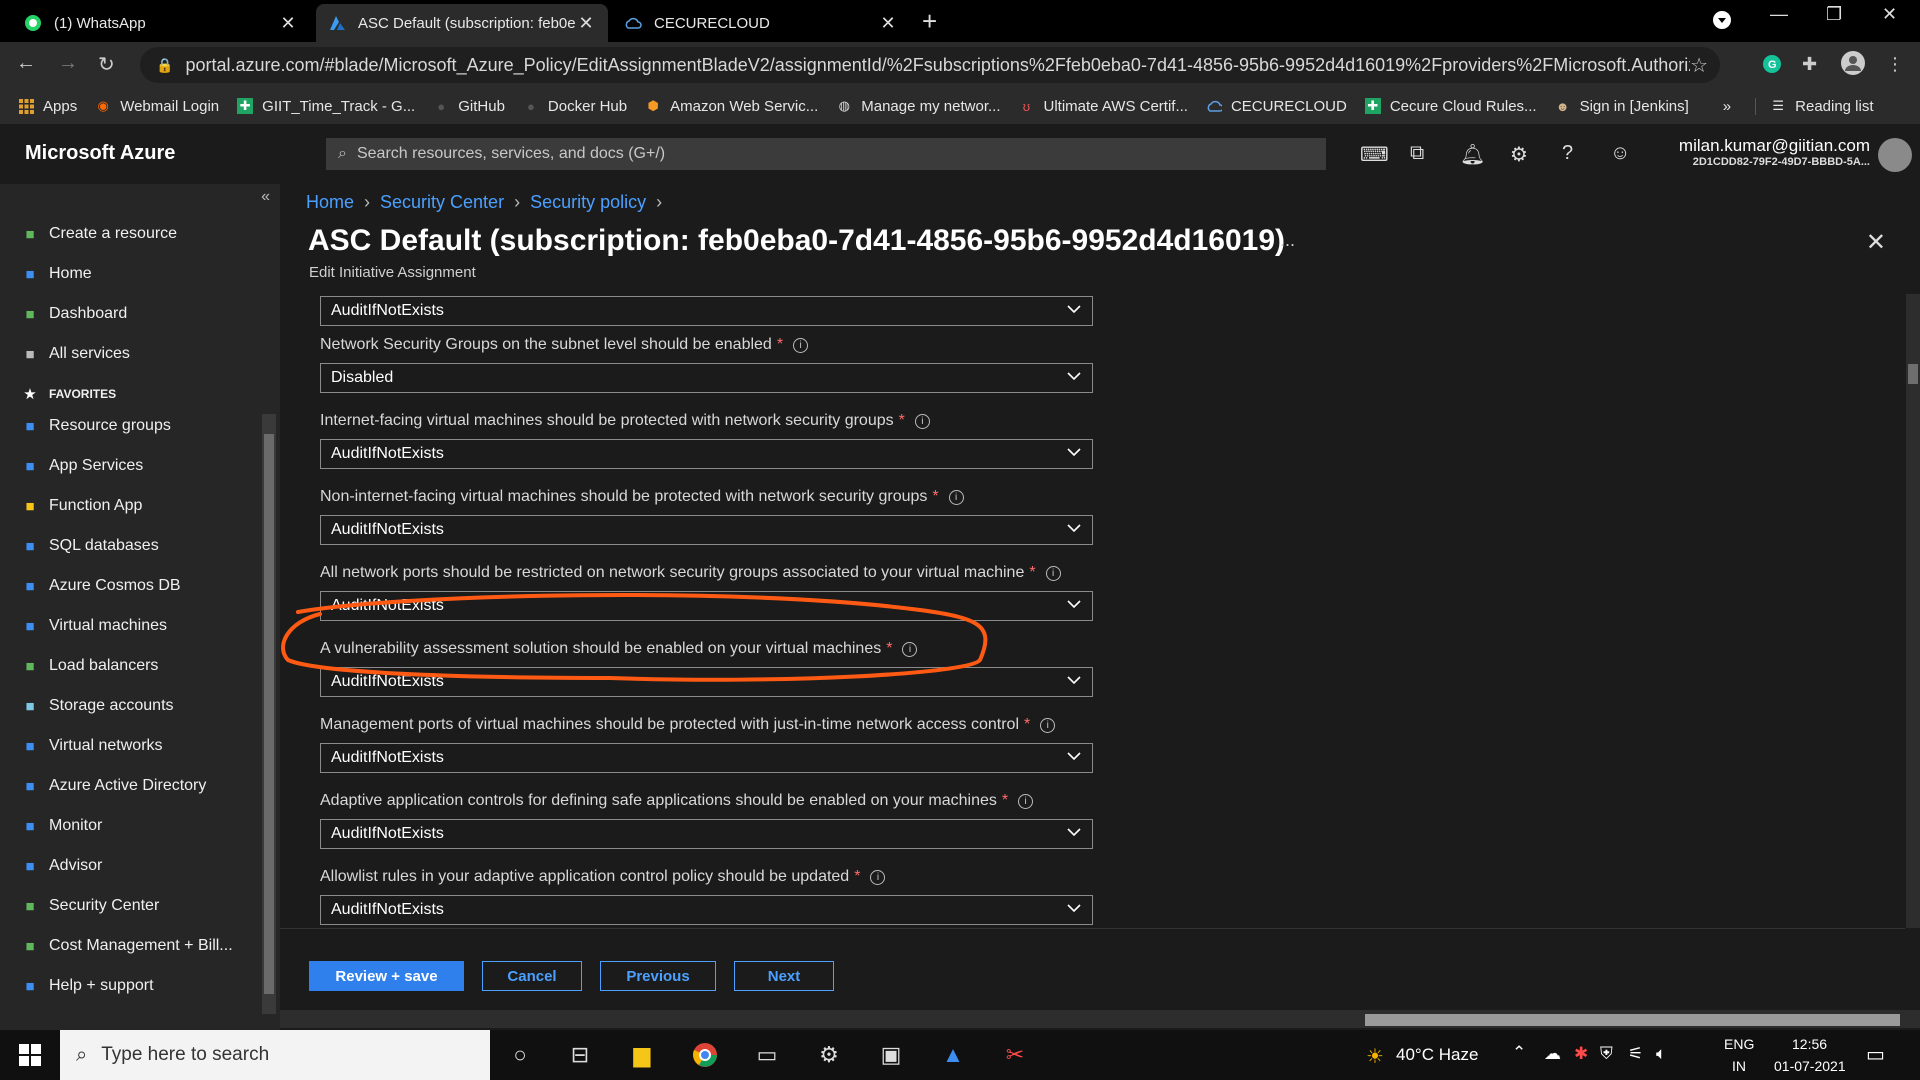 The image size is (1920, 1080). What do you see at coordinates (462, 23) in the screenshot?
I see `tab-asc-default: ASC Default (subscription: feb0eba ✕` at bounding box center [462, 23].